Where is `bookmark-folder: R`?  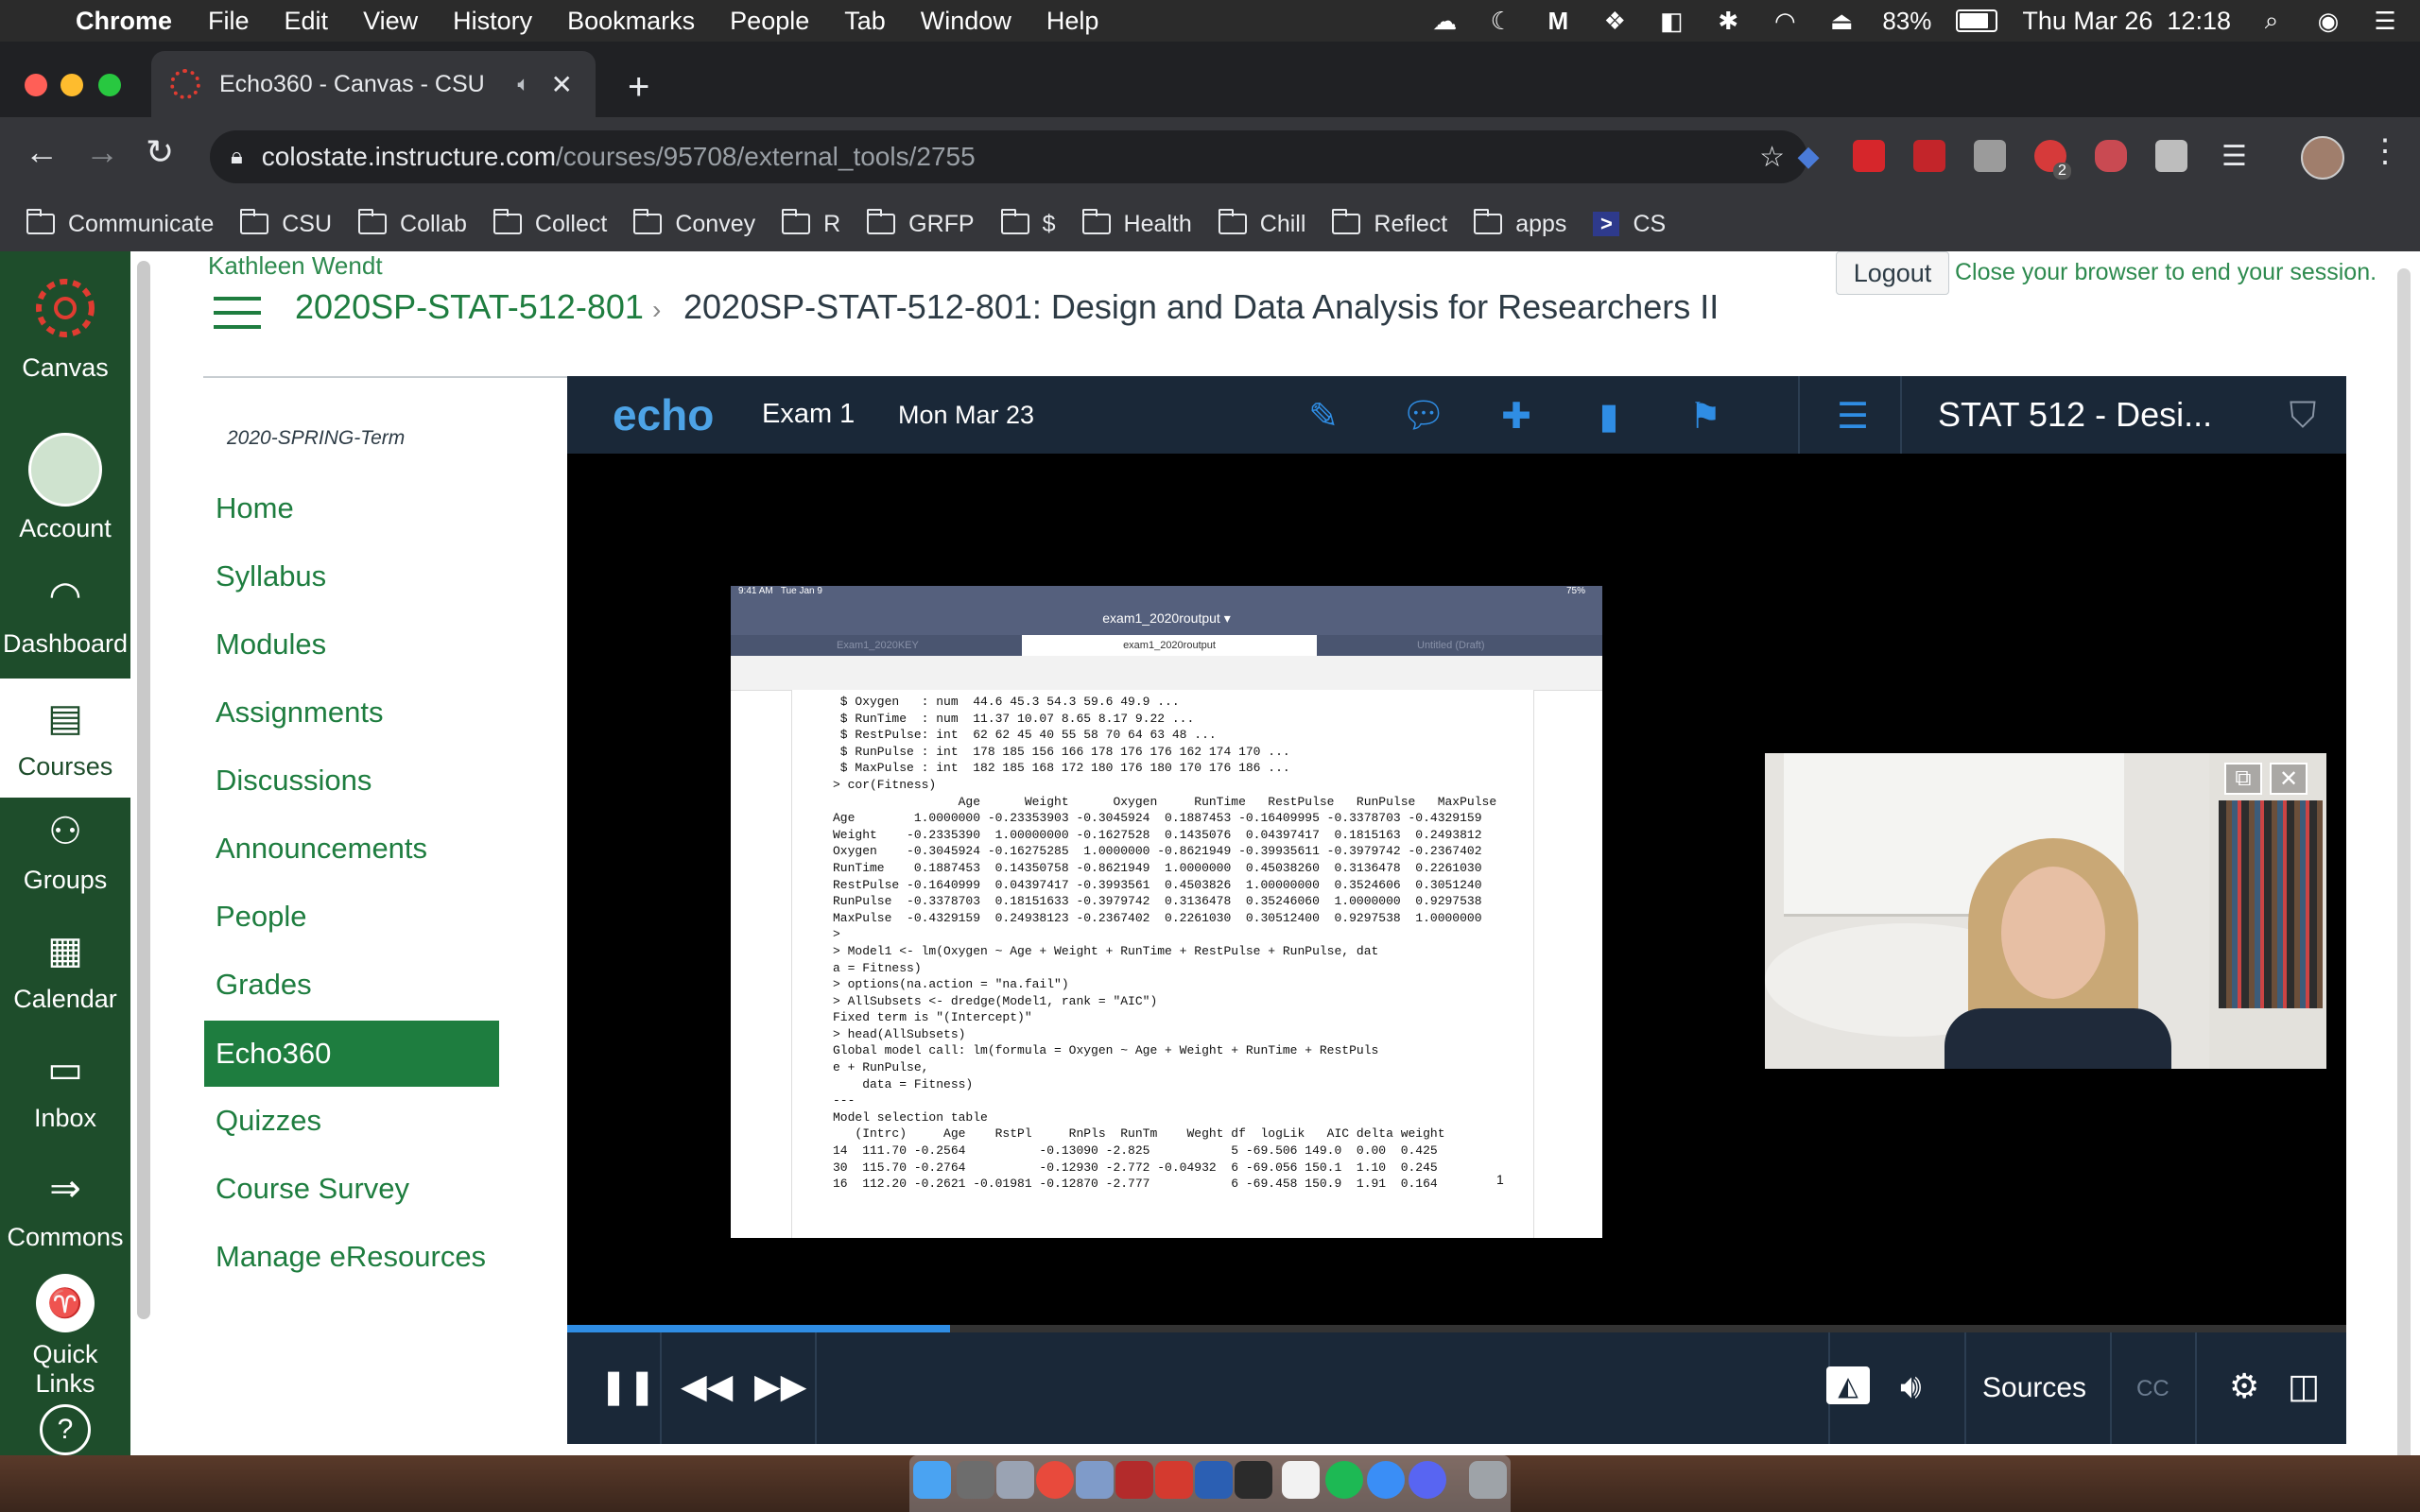
bookmark-folder: R is located at coordinates (811, 223).